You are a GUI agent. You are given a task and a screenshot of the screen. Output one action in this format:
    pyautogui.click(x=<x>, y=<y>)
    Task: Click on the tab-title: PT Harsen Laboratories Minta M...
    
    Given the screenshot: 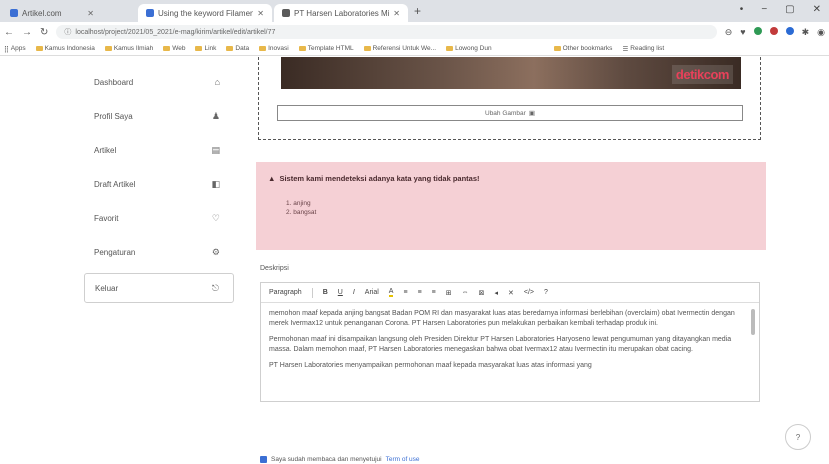 What is the action you would take?
    pyautogui.click(x=342, y=13)
    